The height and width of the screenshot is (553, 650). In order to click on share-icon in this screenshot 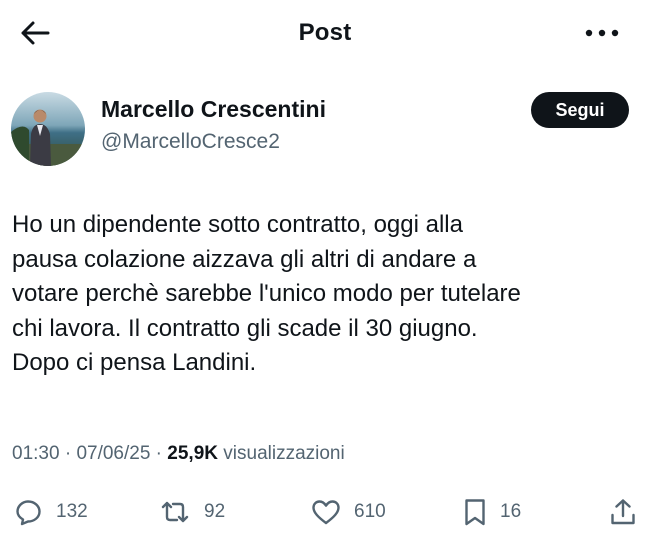, I will do `click(623, 512)`.